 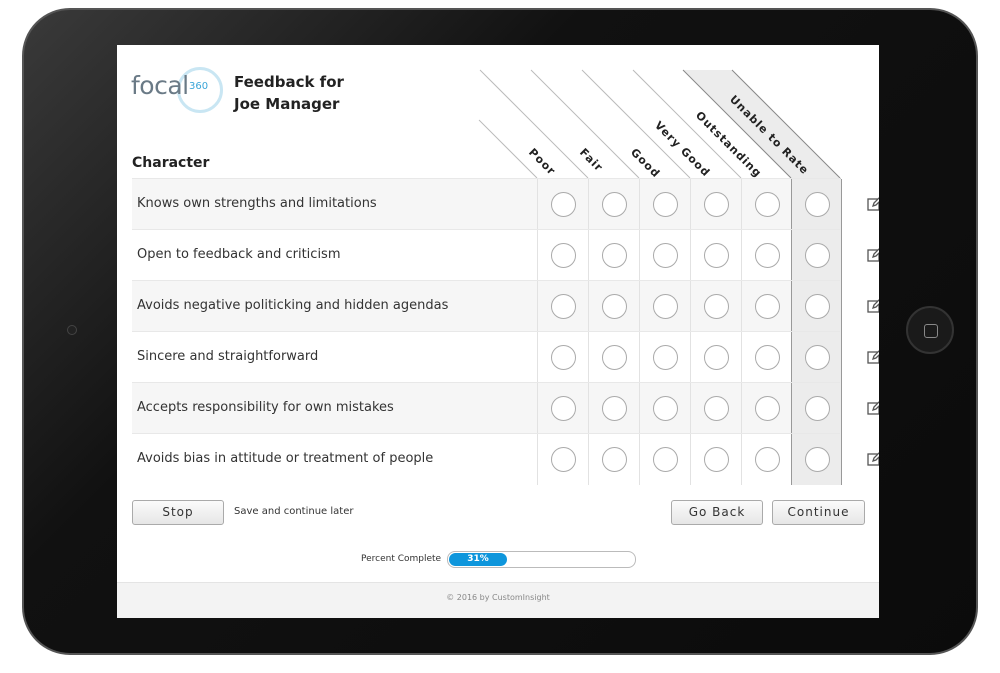 I want to click on section-title: Character, so click(x=171, y=163).